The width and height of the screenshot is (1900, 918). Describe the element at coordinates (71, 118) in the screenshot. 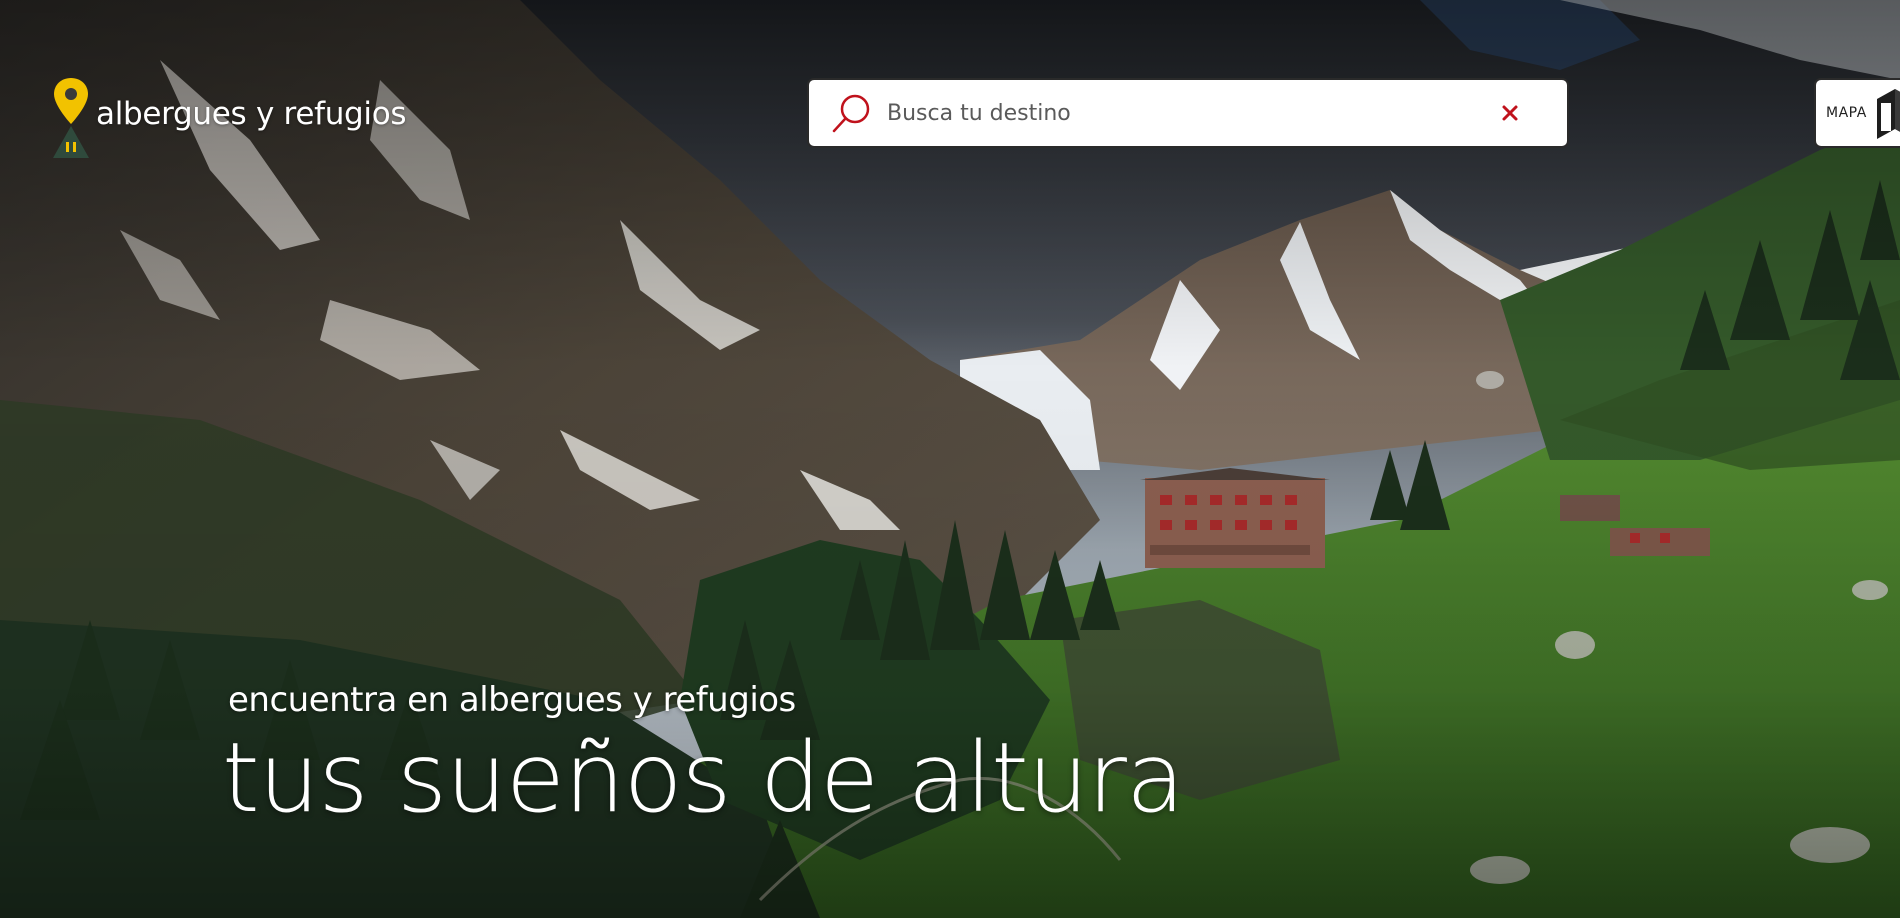

I see `location-pin-icon` at that location.